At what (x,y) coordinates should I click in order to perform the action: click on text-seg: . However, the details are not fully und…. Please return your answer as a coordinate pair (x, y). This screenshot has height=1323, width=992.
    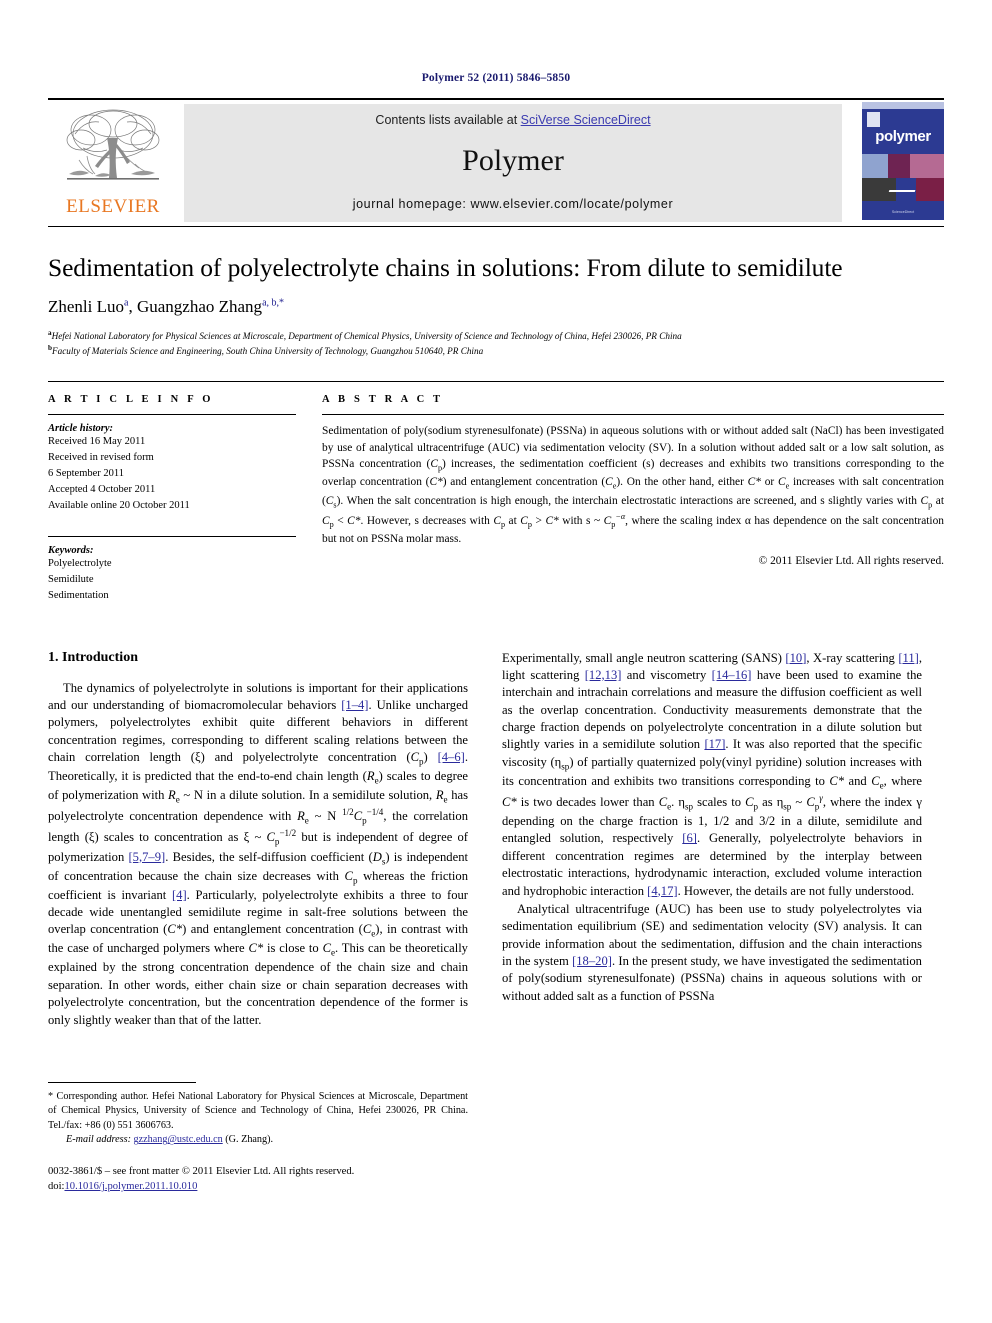
    Looking at the image, I should click on (796, 890).